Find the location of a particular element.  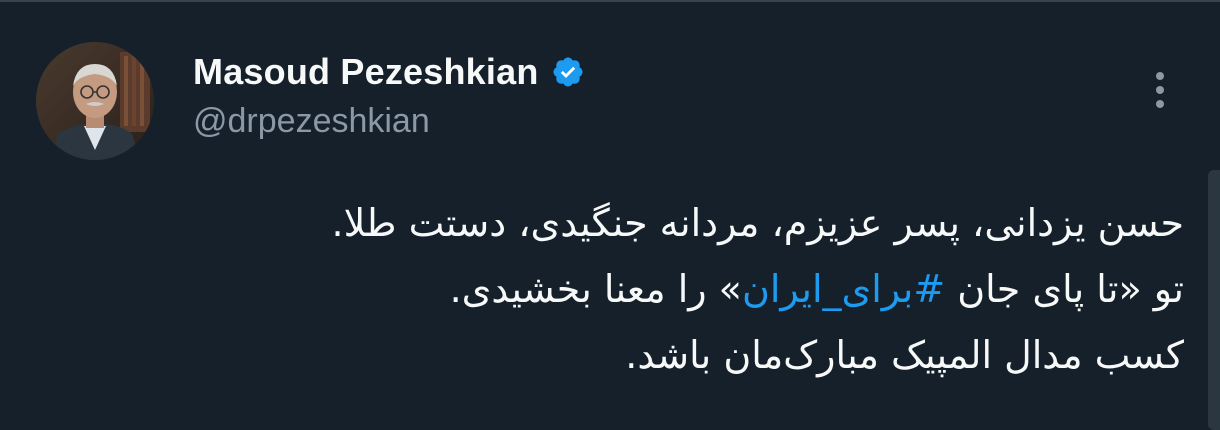

tweet-text-segment: » را معنا بخشیدی. is located at coordinates (595, 289).